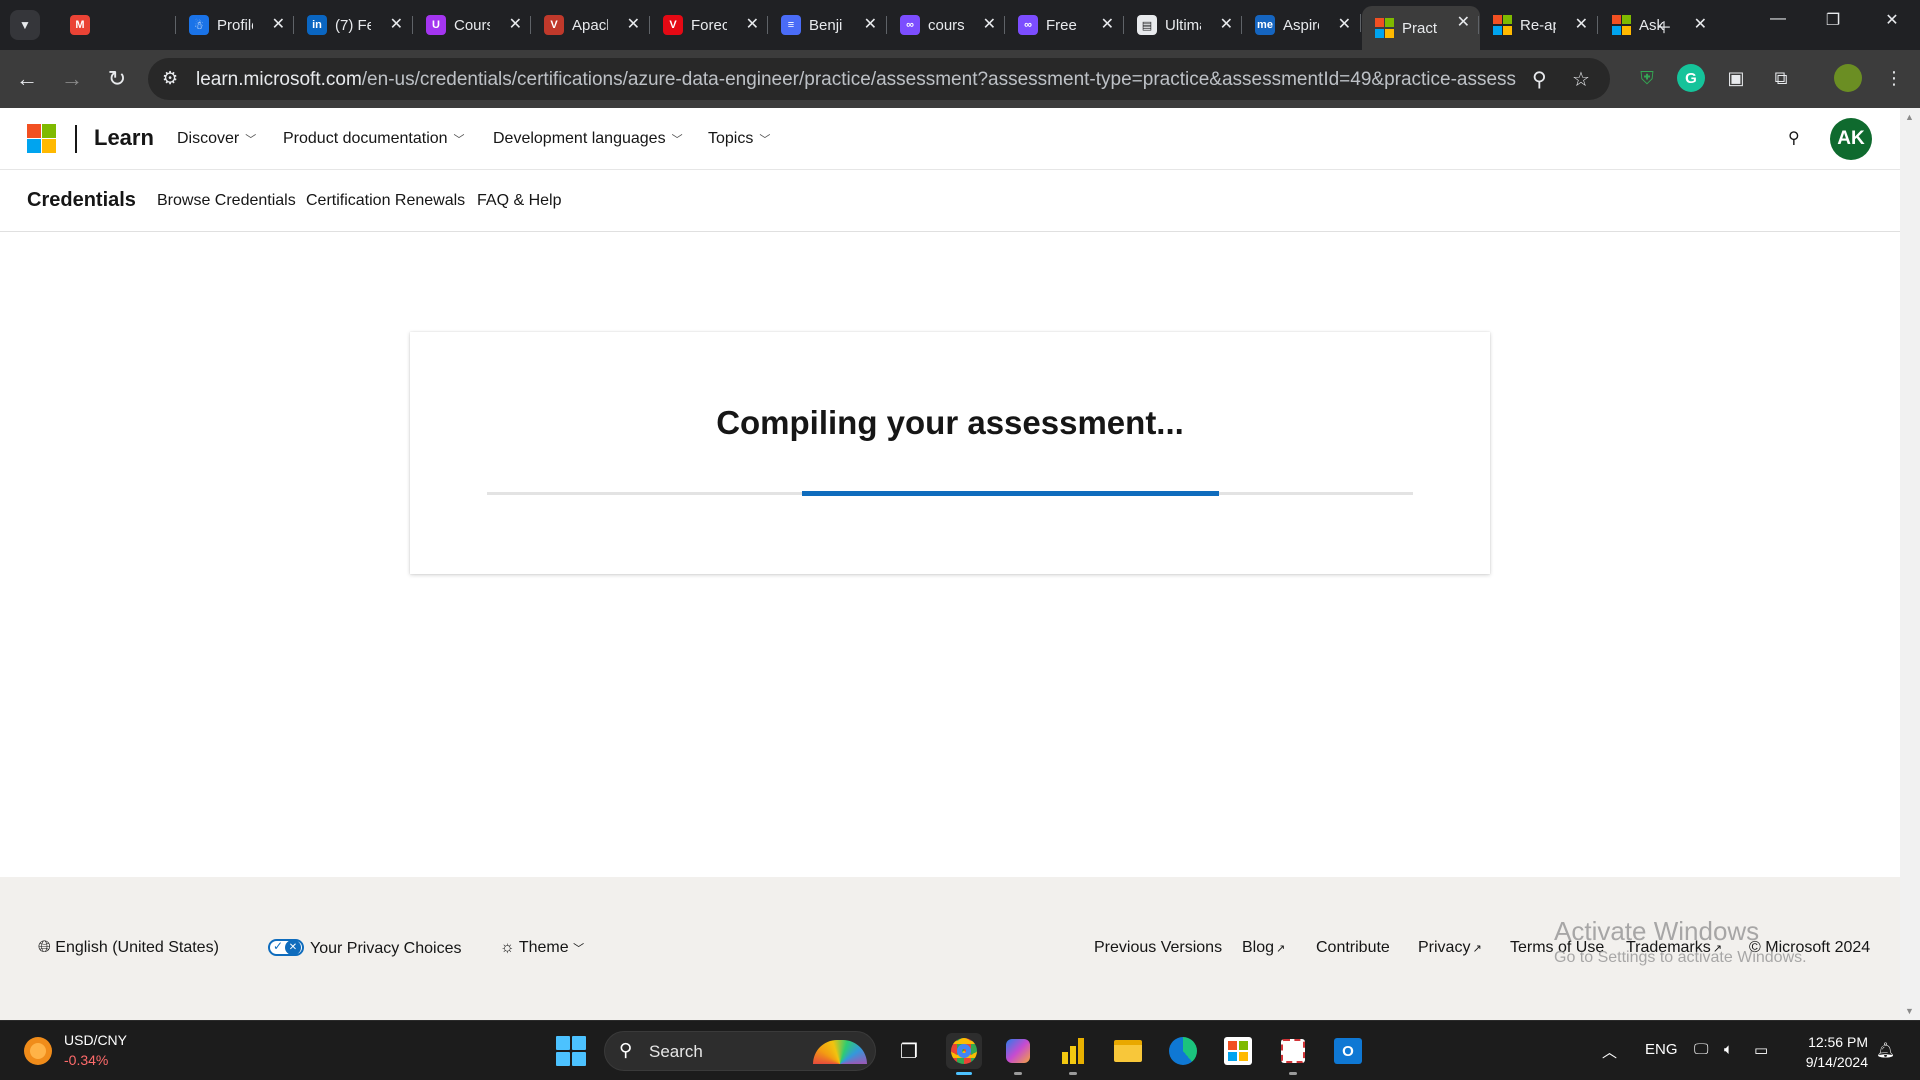  What do you see at coordinates (1353, 948) in the screenshot?
I see `footer-link-contribute: Contribute` at bounding box center [1353, 948].